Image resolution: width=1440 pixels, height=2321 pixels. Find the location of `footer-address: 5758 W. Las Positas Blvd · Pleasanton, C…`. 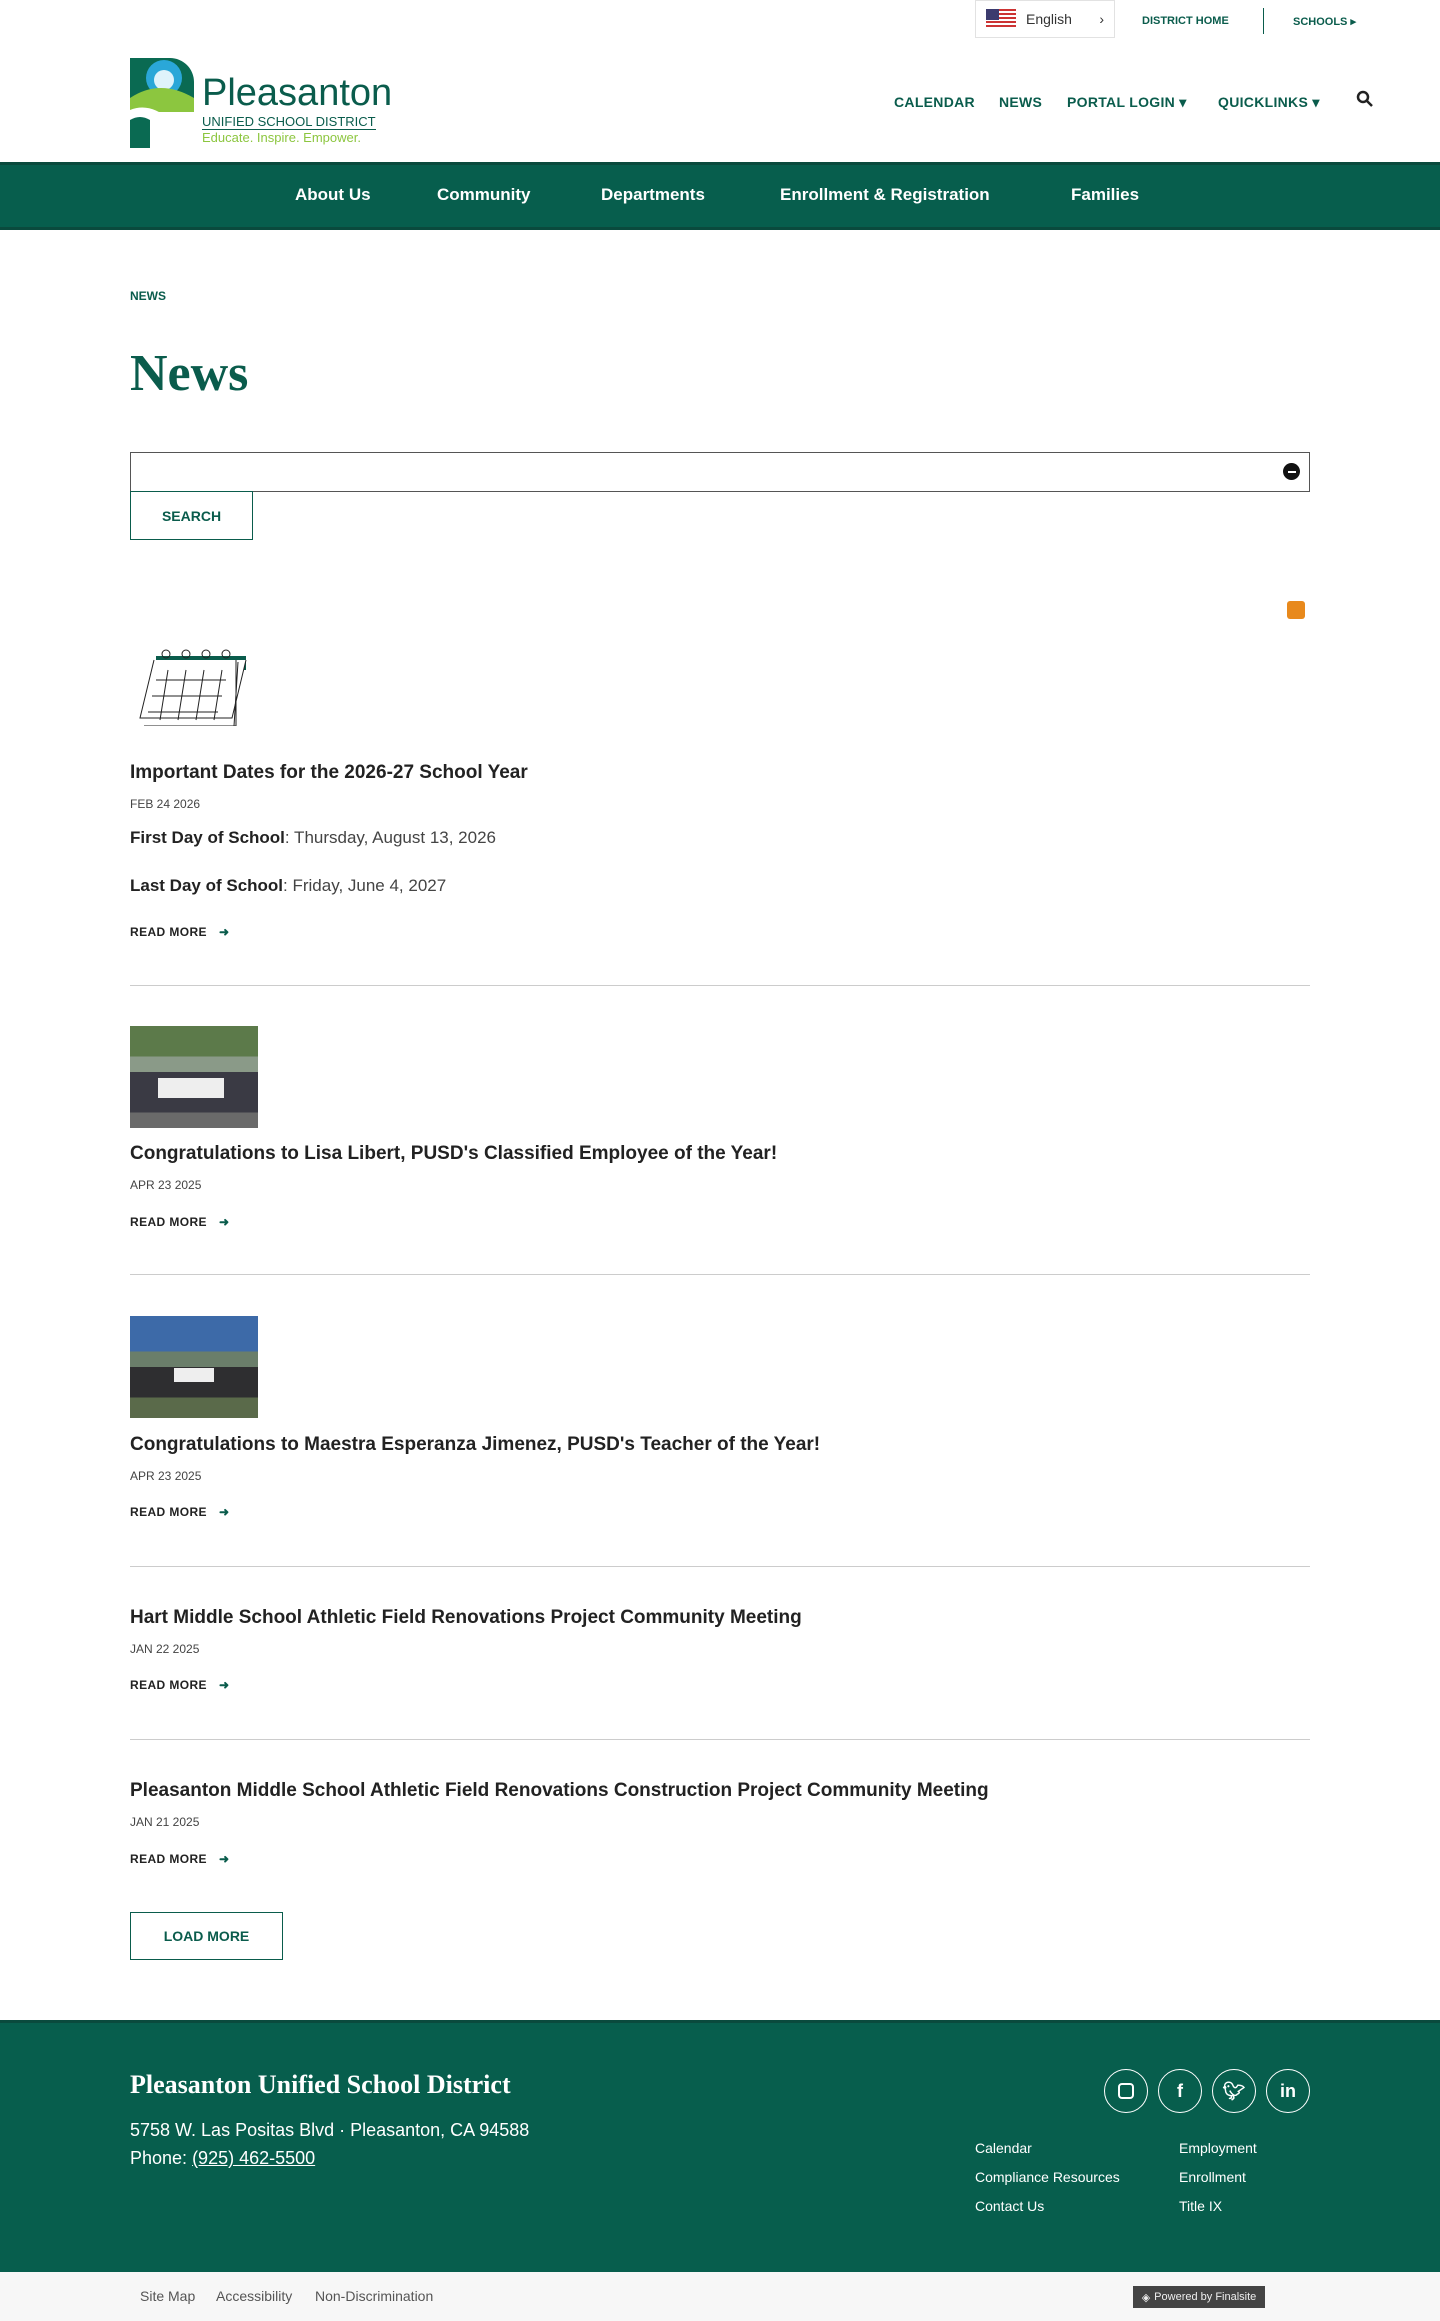

footer-address: 5758 W. Las Positas Blvd · Pleasanton, C… is located at coordinates (330, 2130).